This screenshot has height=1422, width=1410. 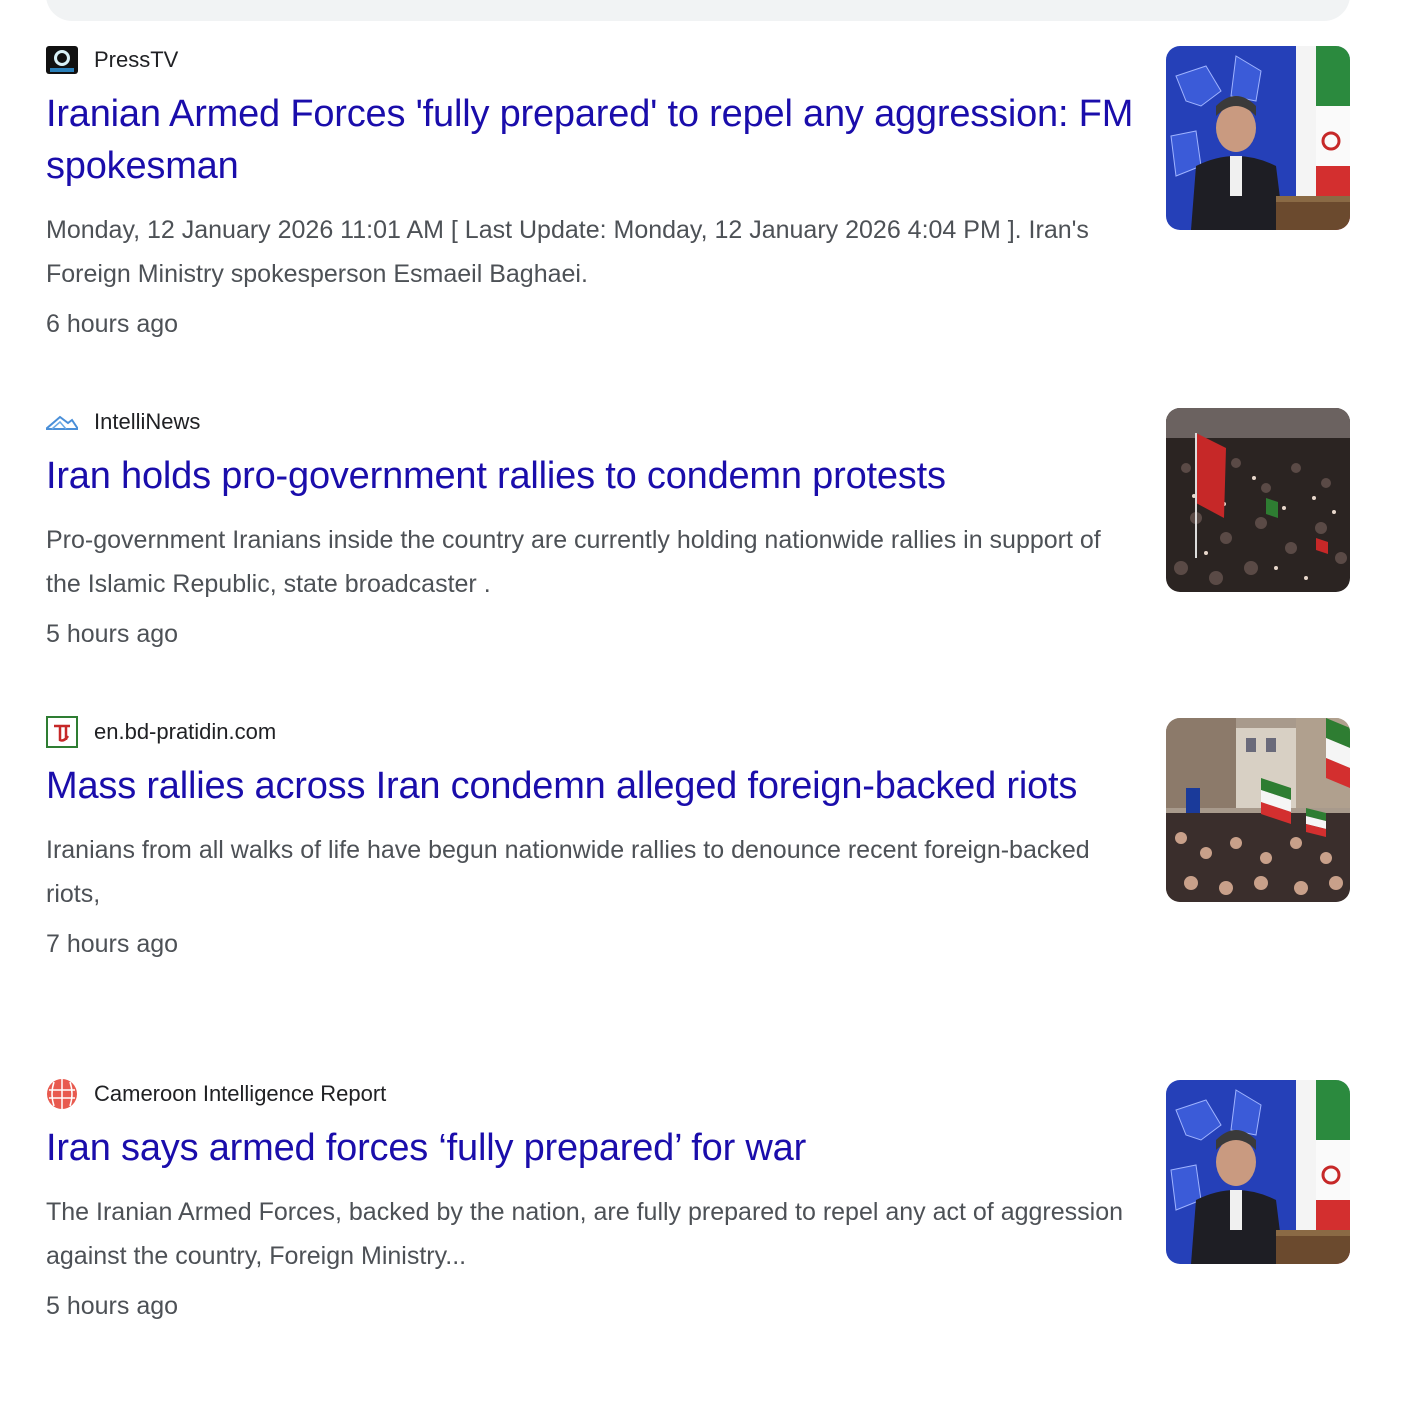 What do you see at coordinates (136, 59) in the screenshot?
I see `source-name: PressTV` at bounding box center [136, 59].